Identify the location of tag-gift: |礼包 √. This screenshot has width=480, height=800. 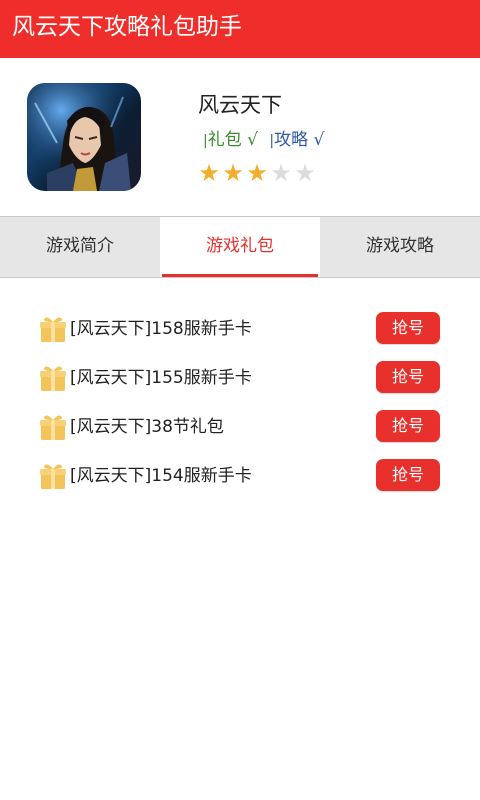
(230, 140).